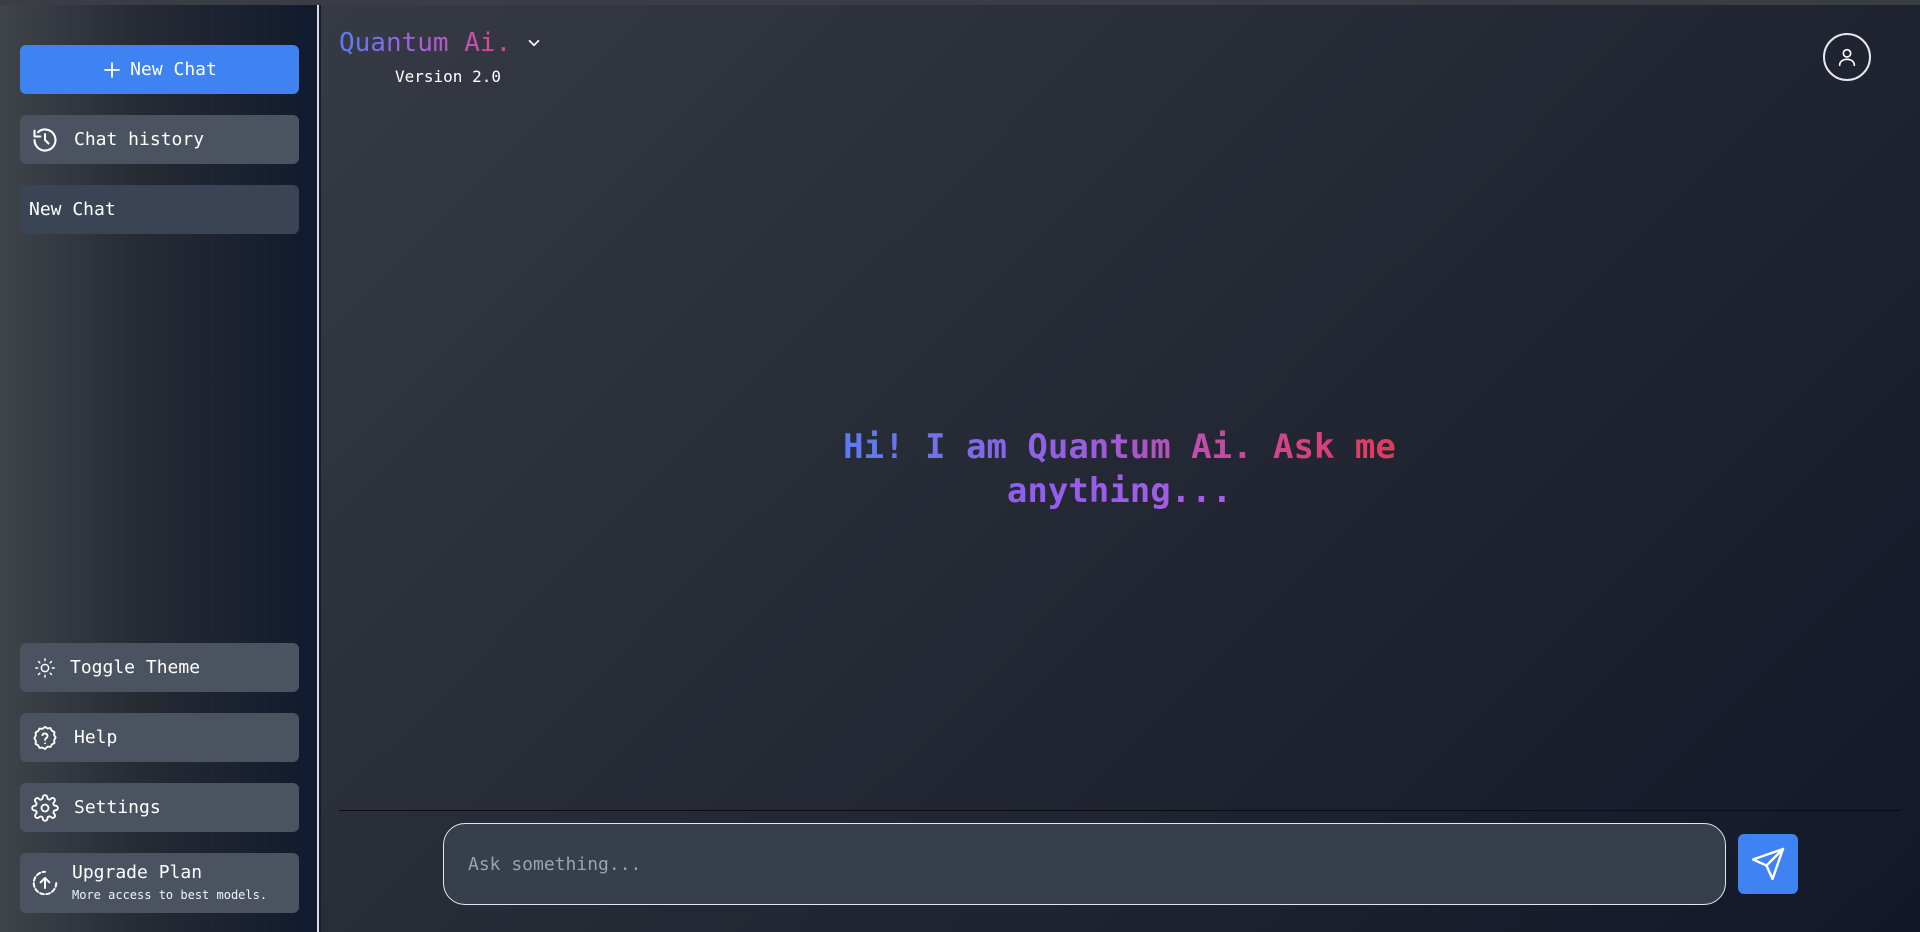 The width and height of the screenshot is (1920, 932). I want to click on send-button, so click(1768, 864).